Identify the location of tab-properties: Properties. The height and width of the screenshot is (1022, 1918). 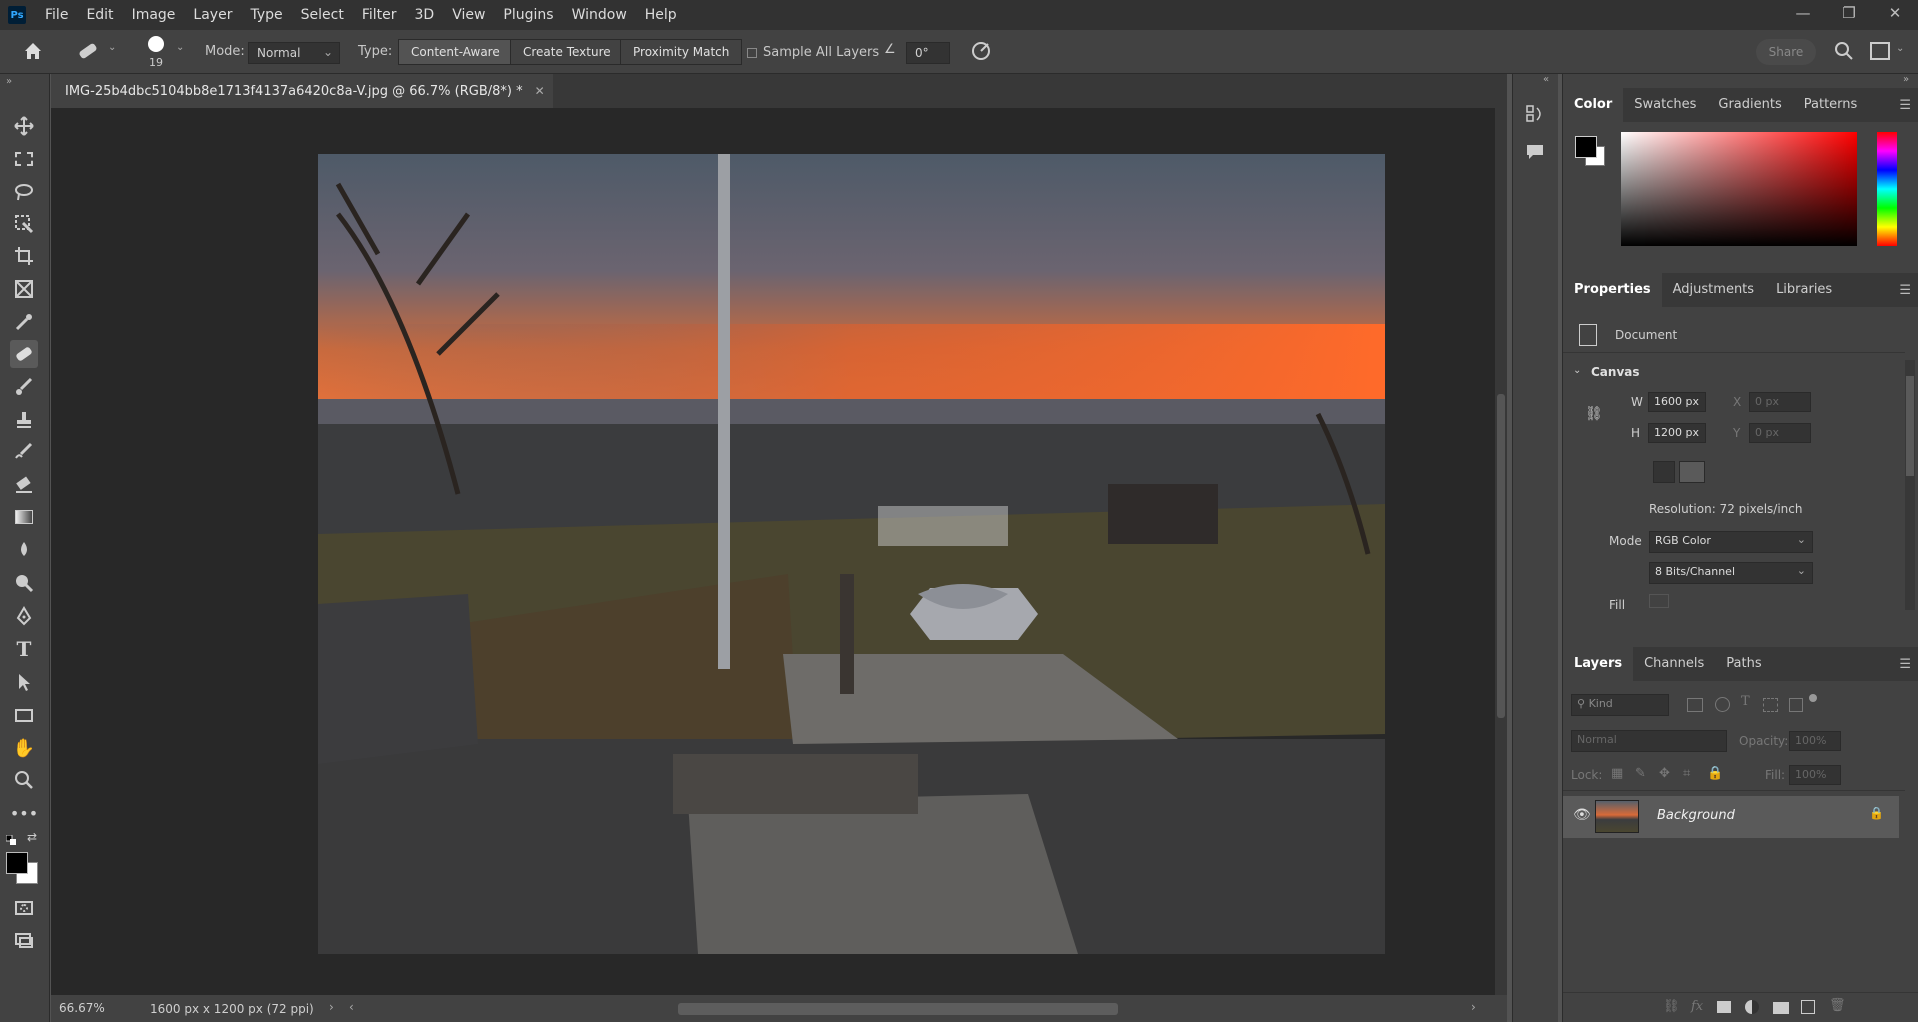
(1612, 290).